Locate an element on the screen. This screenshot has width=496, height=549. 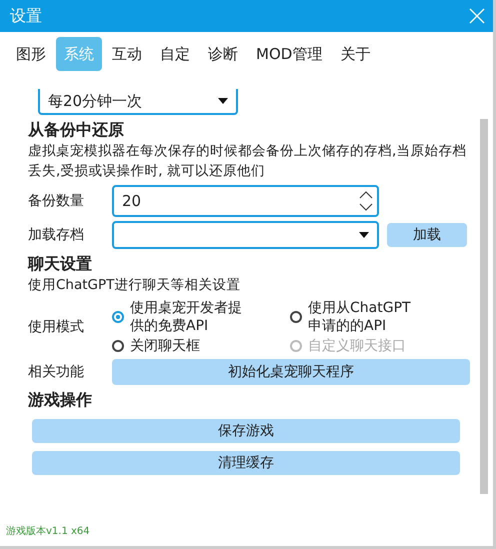
section-heading: 聊天设置 is located at coordinates (60, 264).